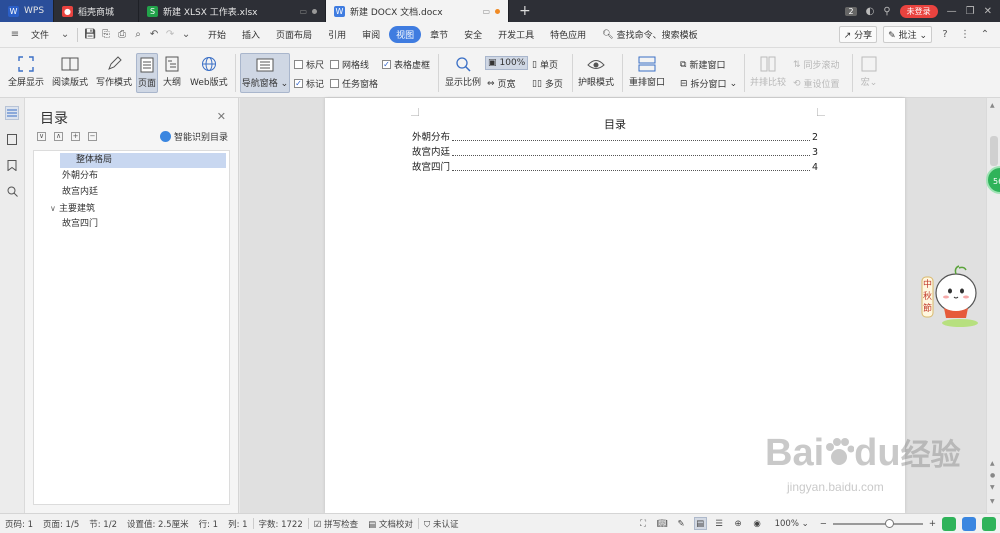 Image resolution: width=1000 pixels, height=533 pixels. What do you see at coordinates (507, 63) in the screenshot?
I see `zoom-100-button: ▣ 100%` at bounding box center [507, 63].